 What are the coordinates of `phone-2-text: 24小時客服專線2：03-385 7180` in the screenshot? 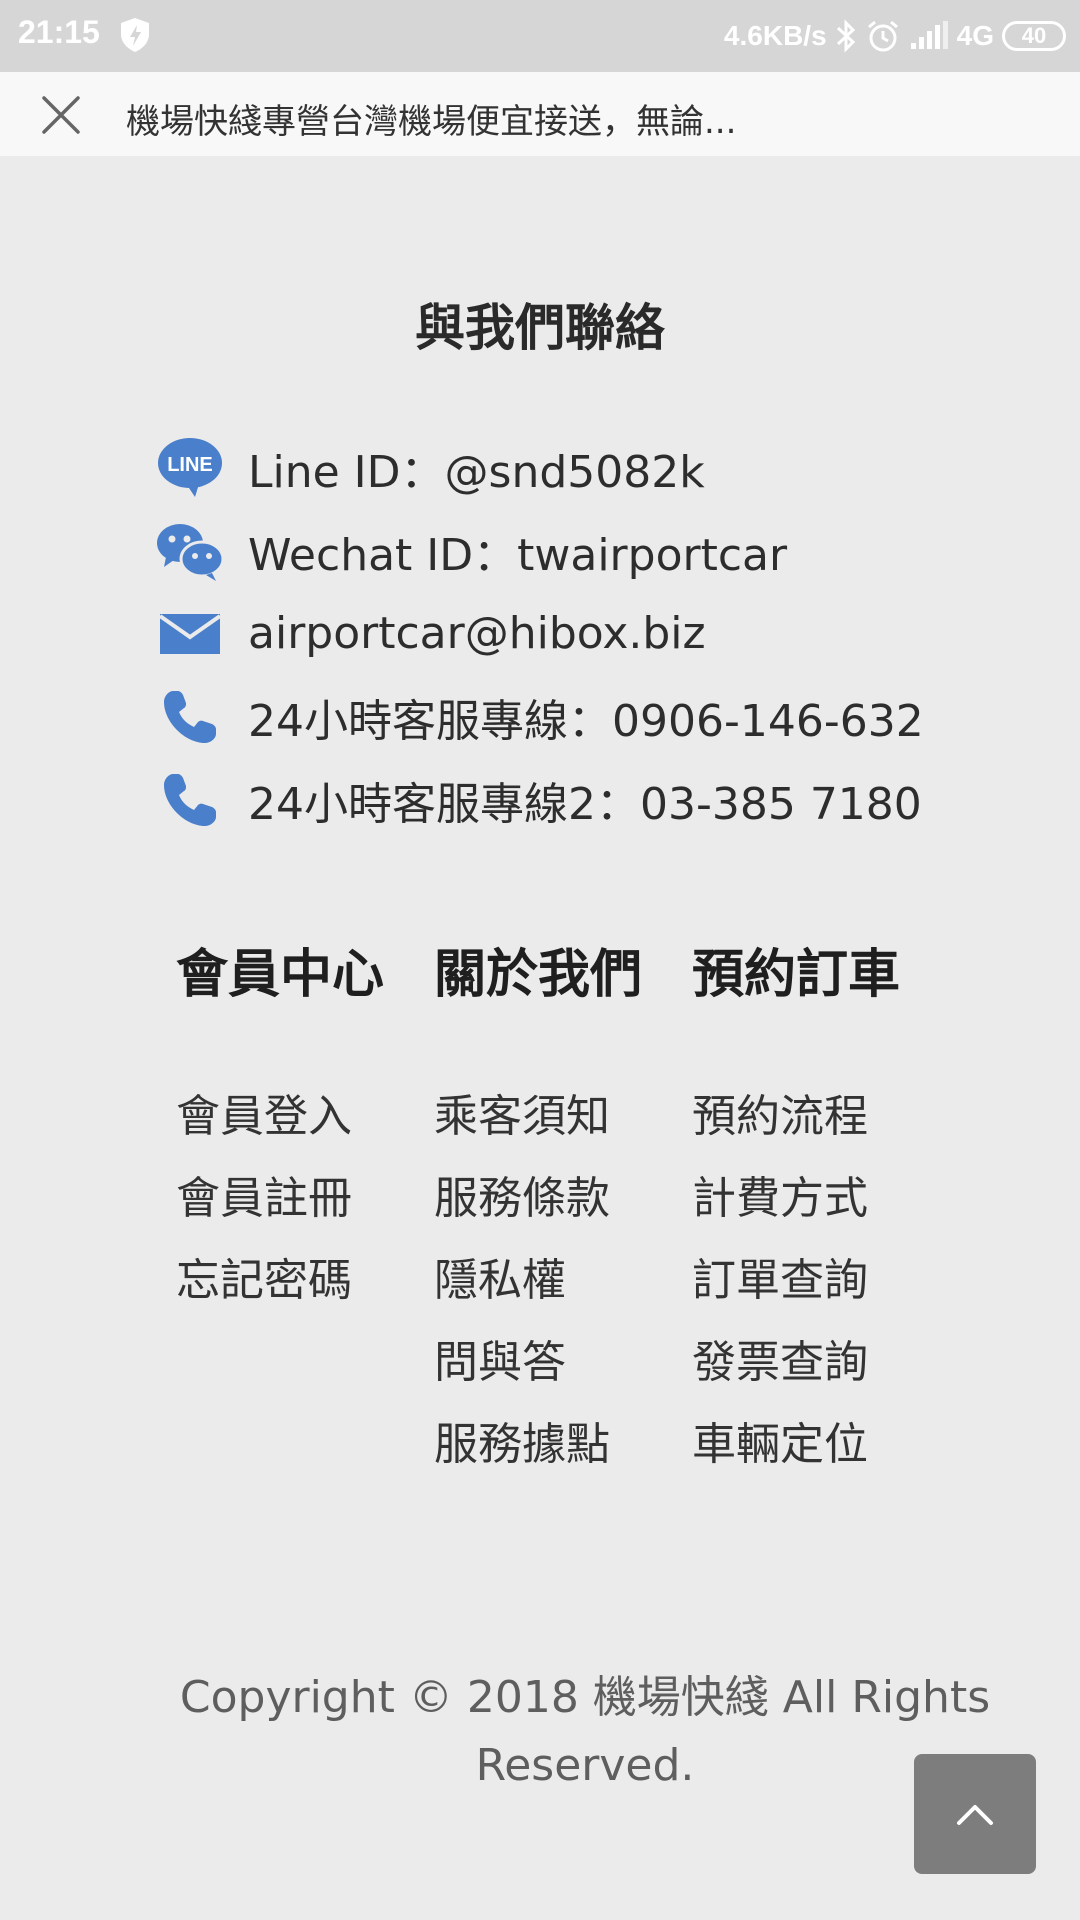 It's located at (585, 804).